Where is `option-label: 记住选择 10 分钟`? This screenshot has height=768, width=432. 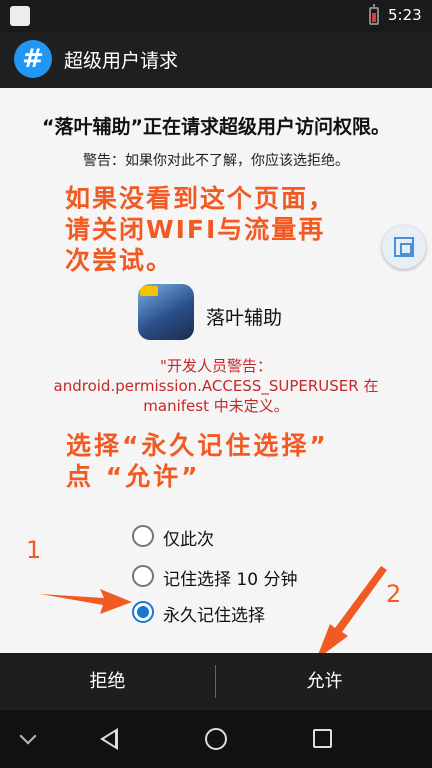 option-label: 记住选择 10 分钟 is located at coordinates (230, 580).